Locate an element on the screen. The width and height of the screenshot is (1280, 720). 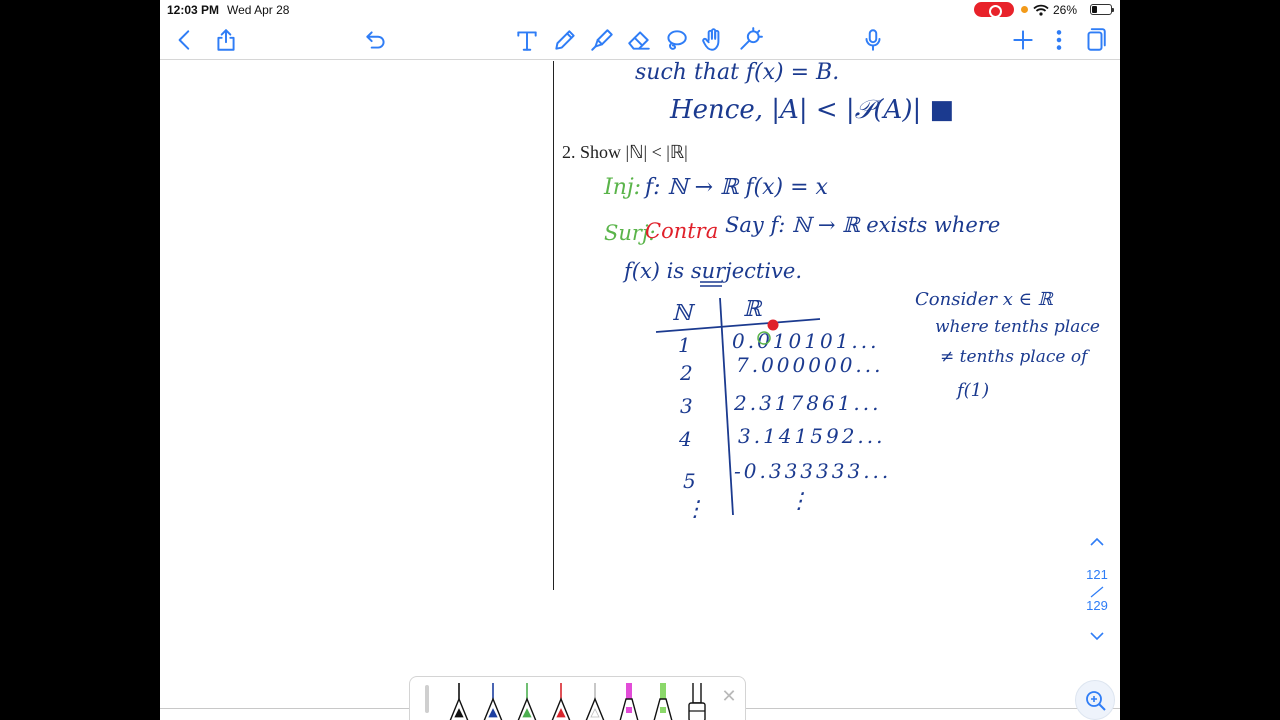
text-tool-icon is located at coordinates (527, 40).